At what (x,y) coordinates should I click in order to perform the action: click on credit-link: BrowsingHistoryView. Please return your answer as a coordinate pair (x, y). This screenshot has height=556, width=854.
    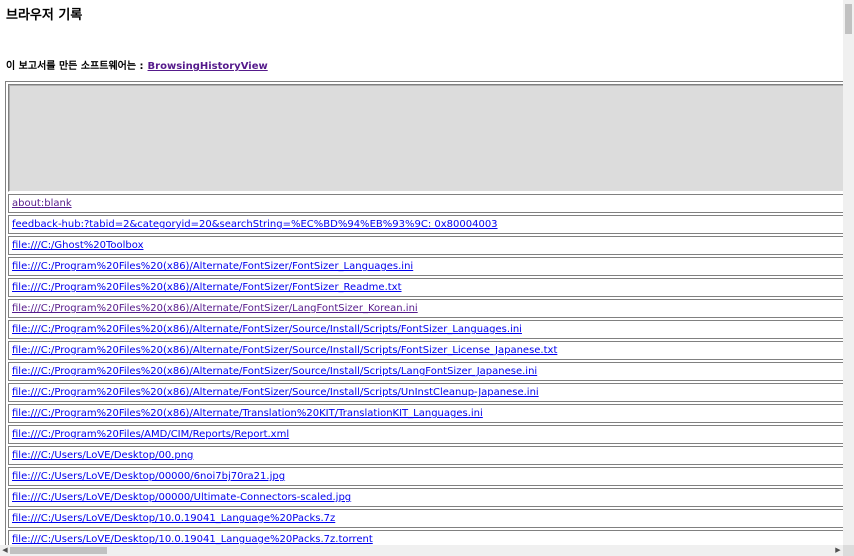
    Looking at the image, I should click on (208, 66).